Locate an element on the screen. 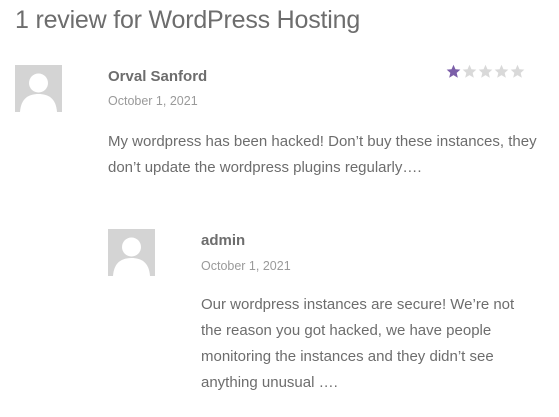 The image size is (559, 417). reply-avatar-icon is located at coordinates (131, 252).